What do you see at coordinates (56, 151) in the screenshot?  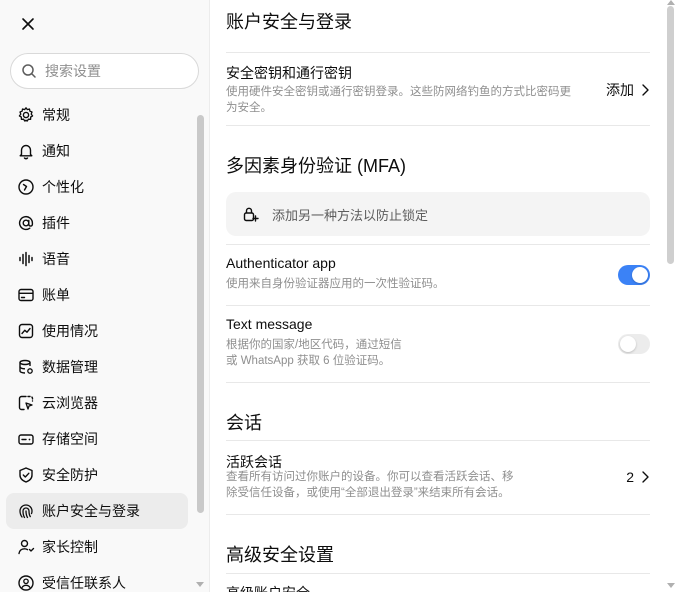 I see `sidebar-item-label: 通知` at bounding box center [56, 151].